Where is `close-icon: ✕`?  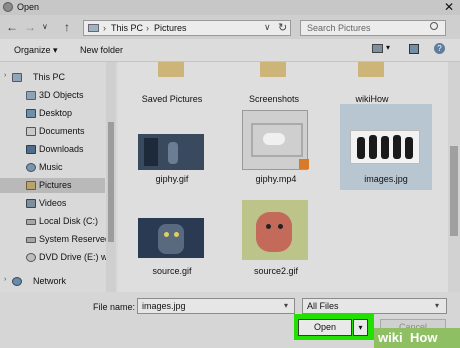
close-icon: ✕ is located at coordinates (449, 7).